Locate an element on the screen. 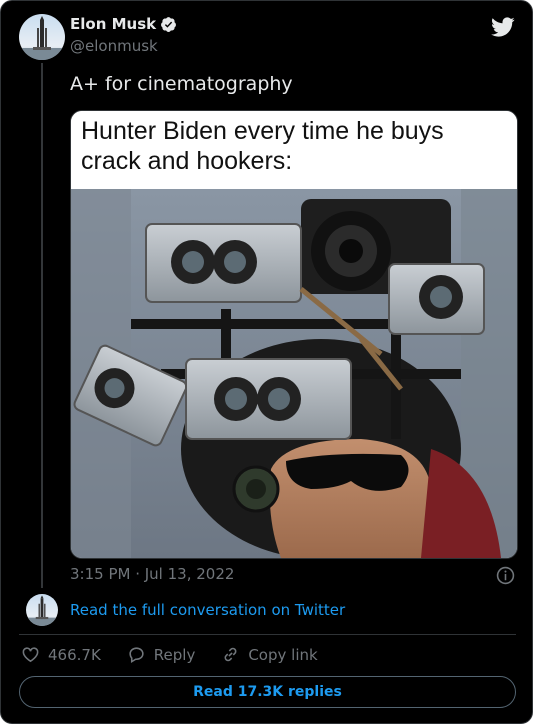  reply-label: Reply is located at coordinates (174, 654).